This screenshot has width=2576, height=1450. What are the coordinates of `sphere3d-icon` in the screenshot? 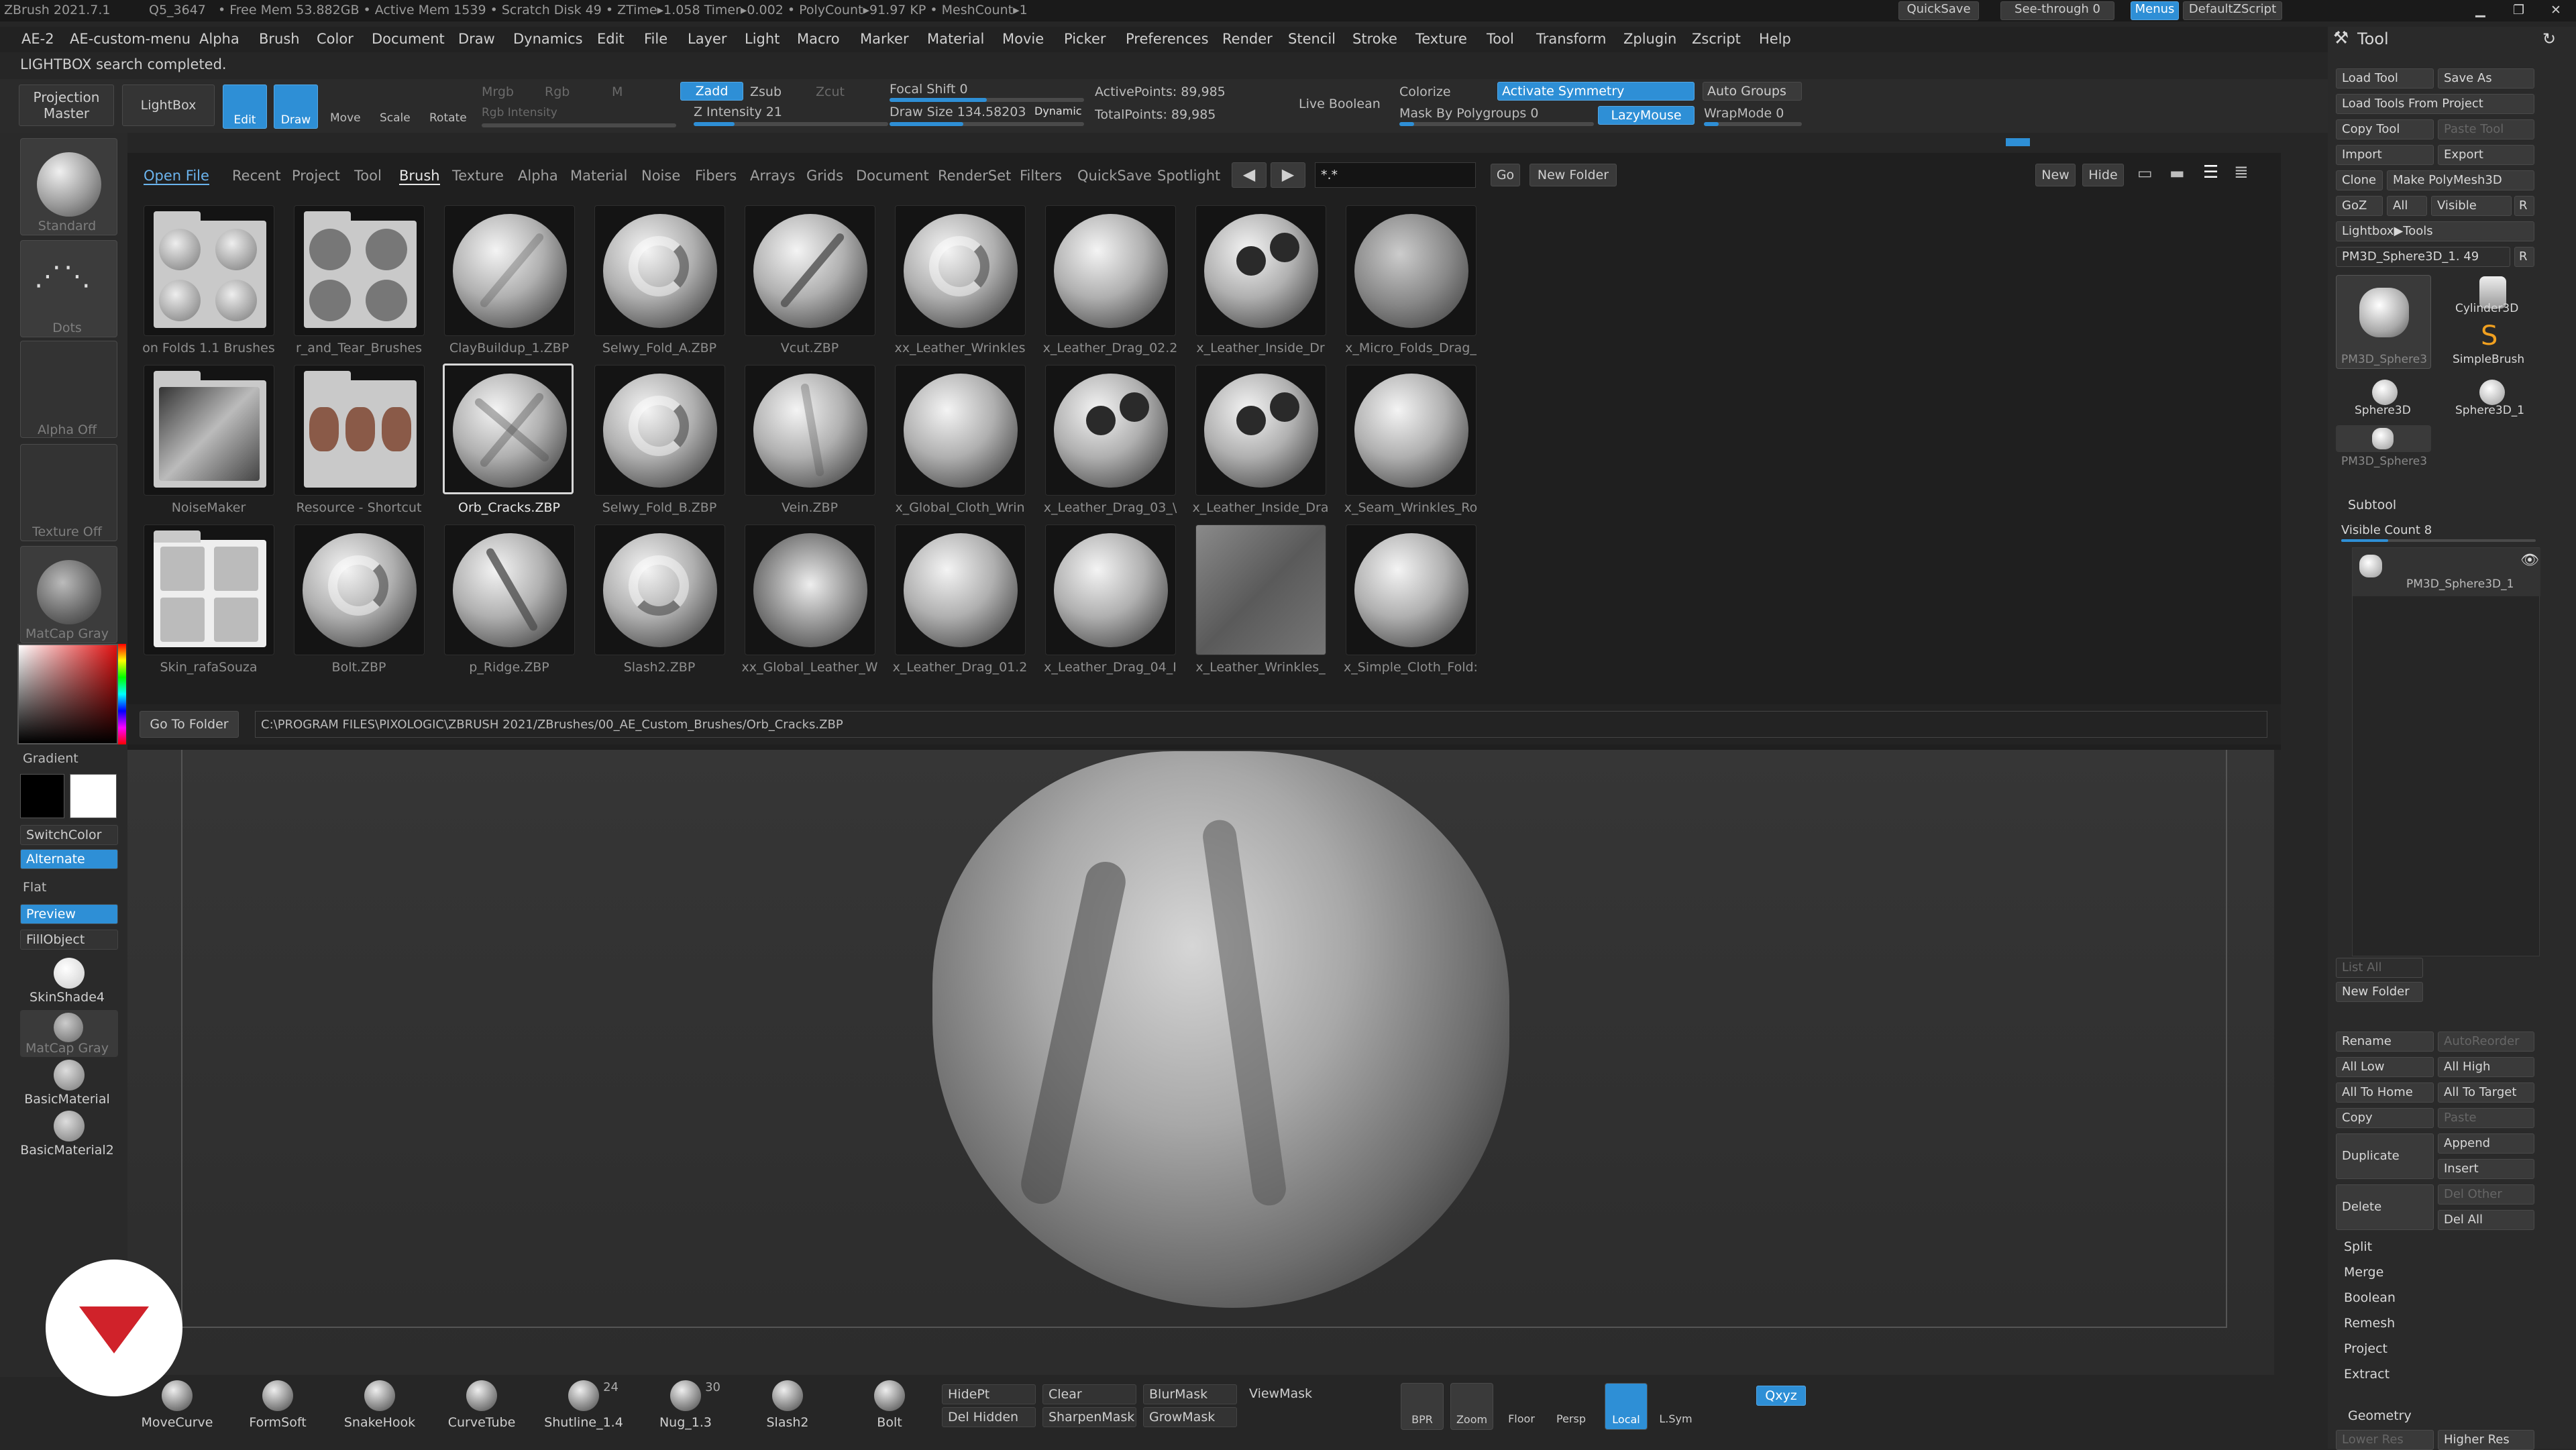 It's located at (2385, 392).